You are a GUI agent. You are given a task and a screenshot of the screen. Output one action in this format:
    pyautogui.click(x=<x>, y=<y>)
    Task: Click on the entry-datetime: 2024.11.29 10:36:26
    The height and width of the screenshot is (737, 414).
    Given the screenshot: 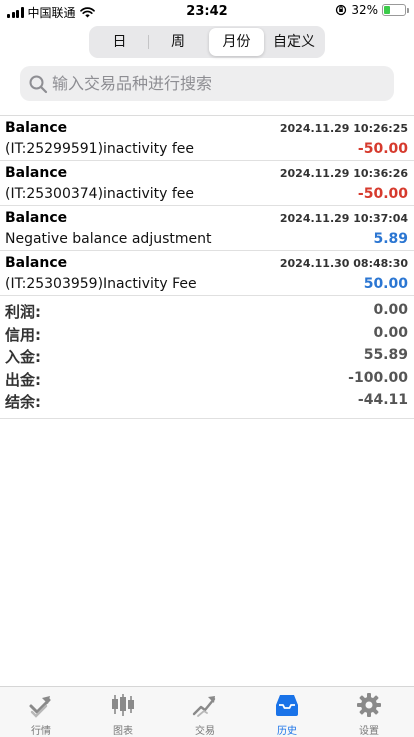 What is the action you would take?
    pyautogui.click(x=343, y=173)
    